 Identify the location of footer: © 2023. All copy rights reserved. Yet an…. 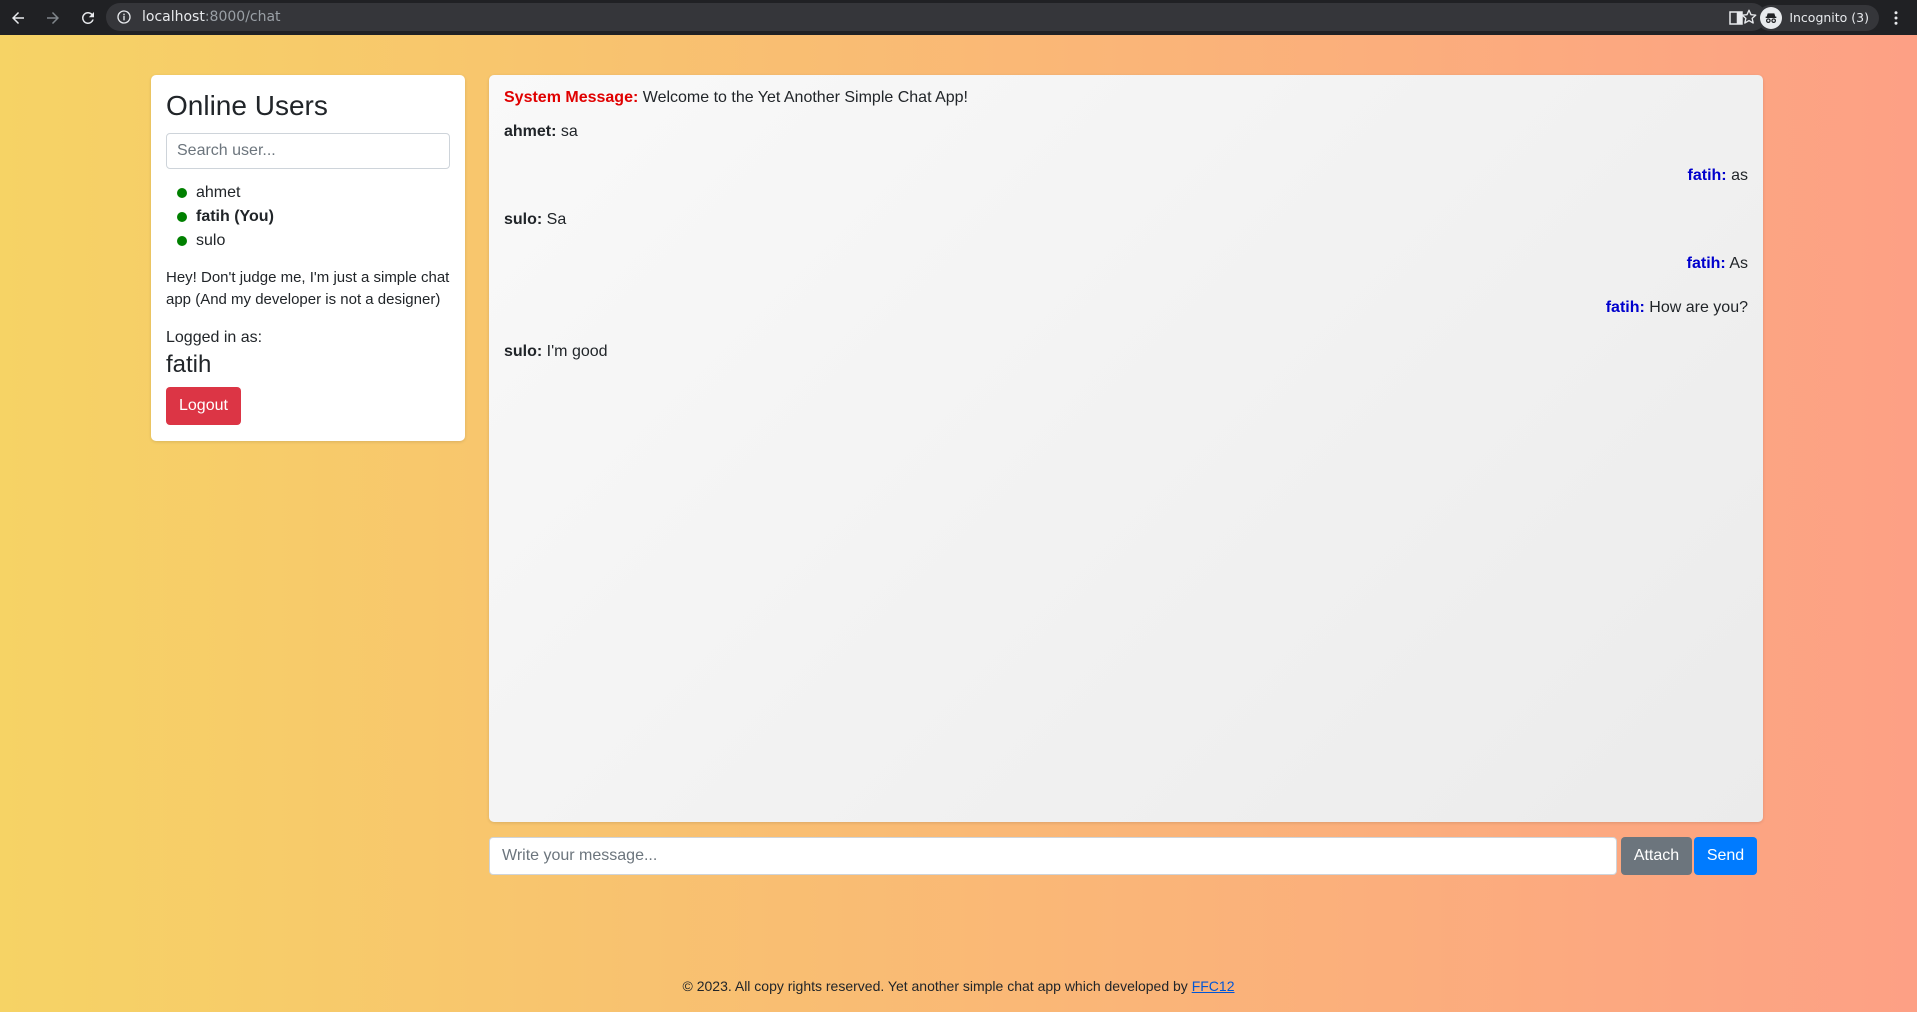
(958, 986).